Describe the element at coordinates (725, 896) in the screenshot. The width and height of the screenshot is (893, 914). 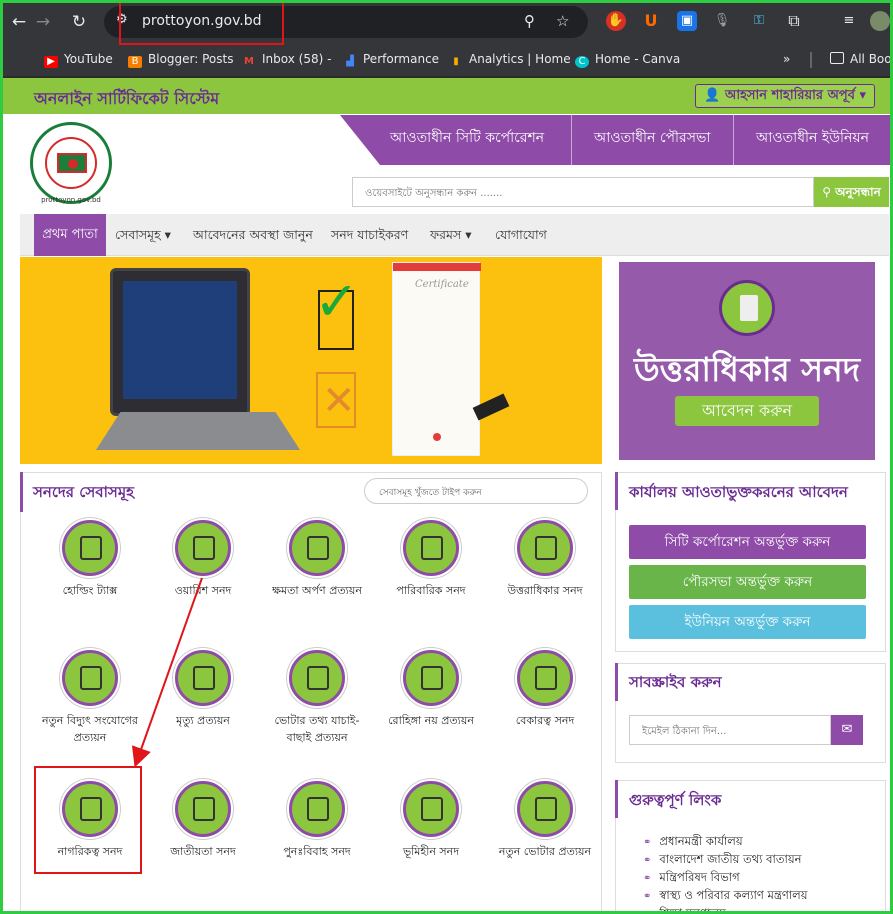
I see `important-link: ⚭ স্বাস্থ্য ও পরিবার কল্যাণ মন্ত্রণালয়` at that location.